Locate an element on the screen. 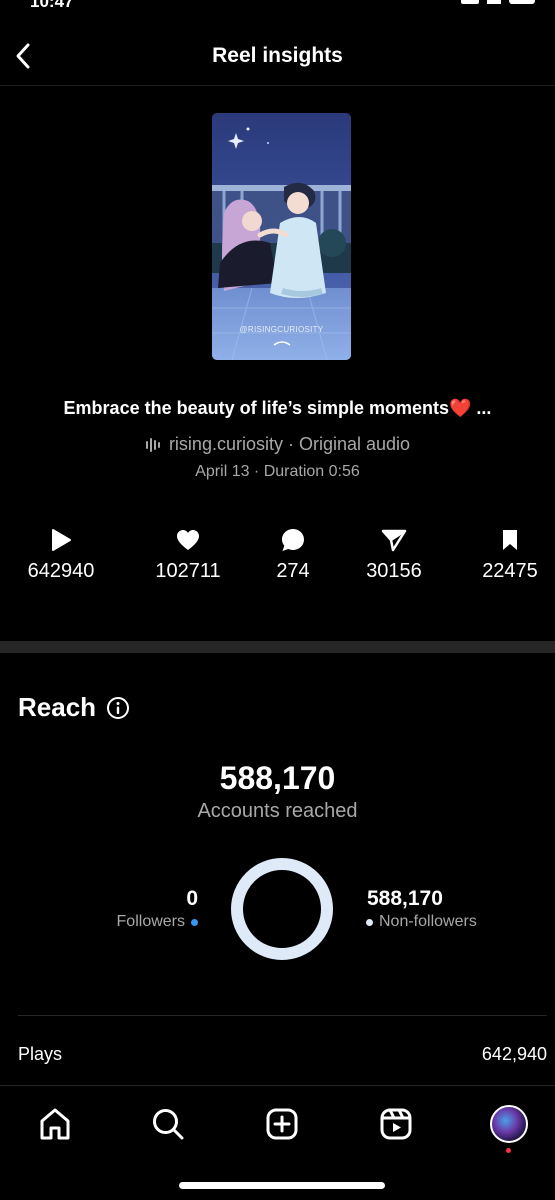  followers-value: 0 is located at coordinates (192, 898).